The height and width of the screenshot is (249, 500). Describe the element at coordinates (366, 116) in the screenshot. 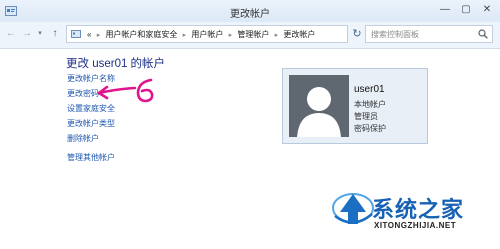

I see `account-role: 管理员` at that location.